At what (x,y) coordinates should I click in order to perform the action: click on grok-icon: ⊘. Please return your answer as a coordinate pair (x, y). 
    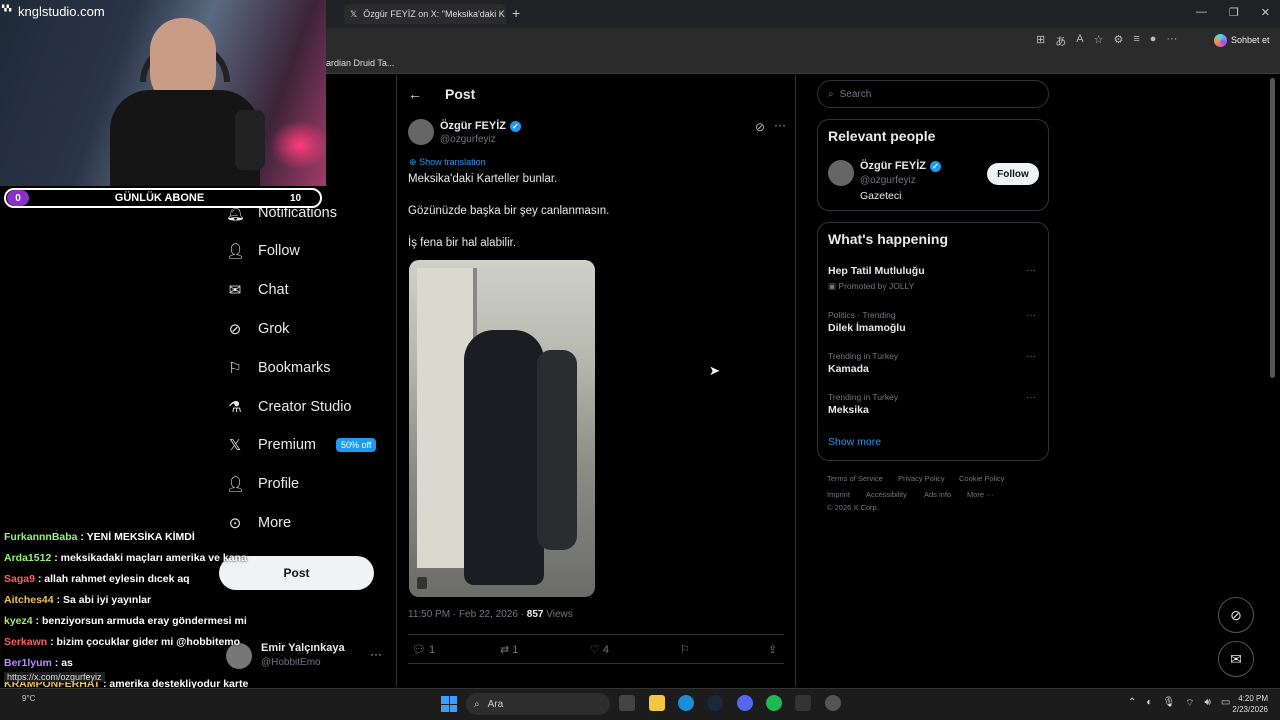
    Looking at the image, I should click on (760, 127).